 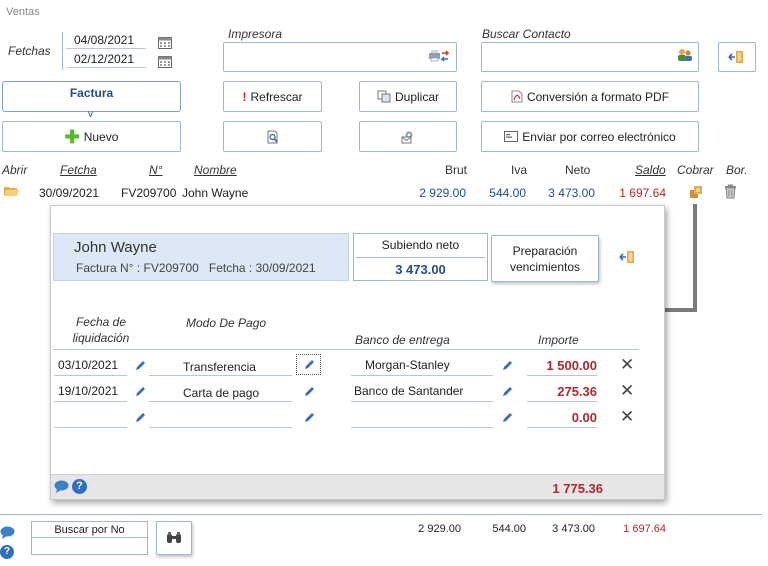 What do you see at coordinates (644, 529) in the screenshot?
I see `footer-saldo: 1 697.64` at bounding box center [644, 529].